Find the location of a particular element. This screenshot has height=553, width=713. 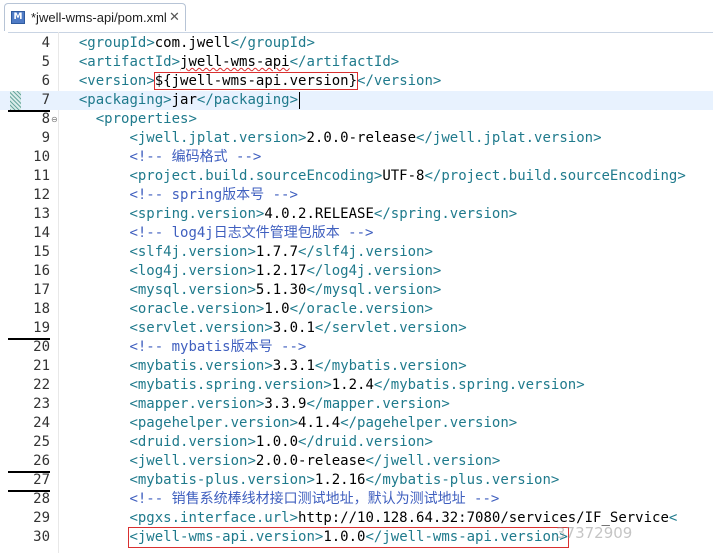

tag-value: jar is located at coordinates (184, 100).